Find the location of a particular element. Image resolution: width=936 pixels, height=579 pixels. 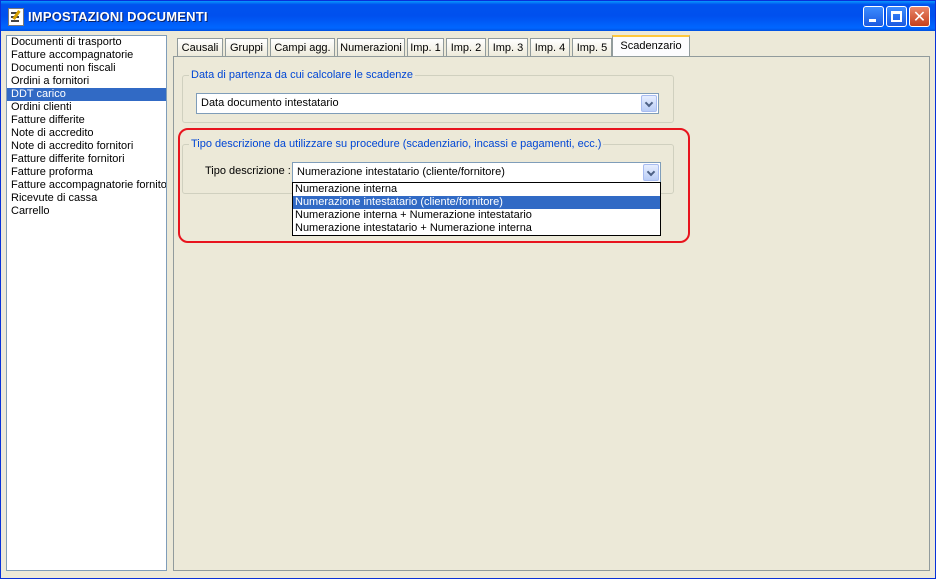

highlight-annotation-box is located at coordinates (434, 185).